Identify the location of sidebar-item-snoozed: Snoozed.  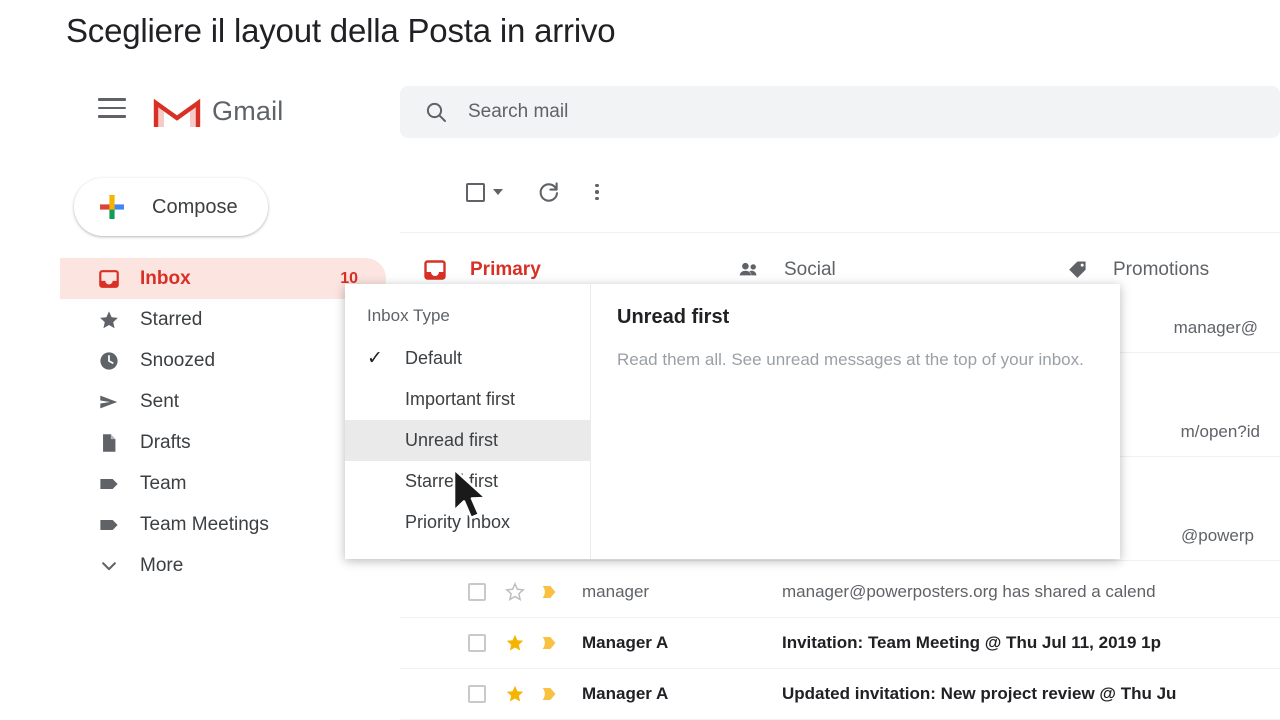
(223, 360).